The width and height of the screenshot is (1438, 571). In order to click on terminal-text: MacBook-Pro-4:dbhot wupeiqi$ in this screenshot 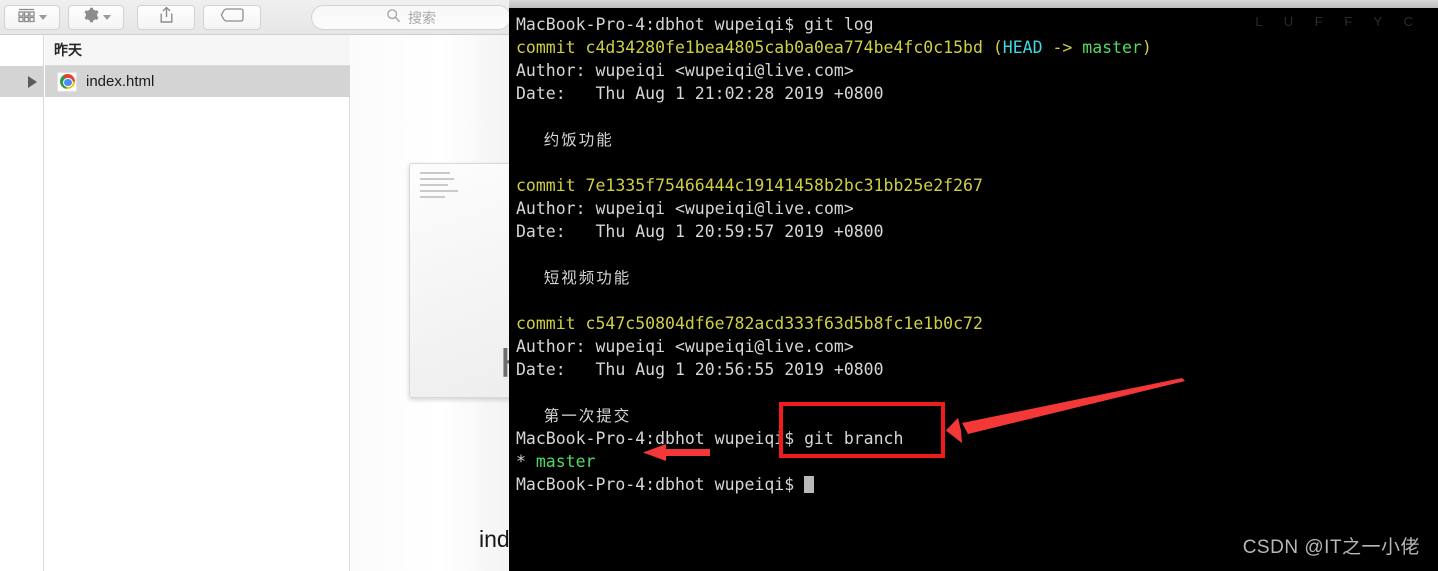, I will do `click(660, 484)`.